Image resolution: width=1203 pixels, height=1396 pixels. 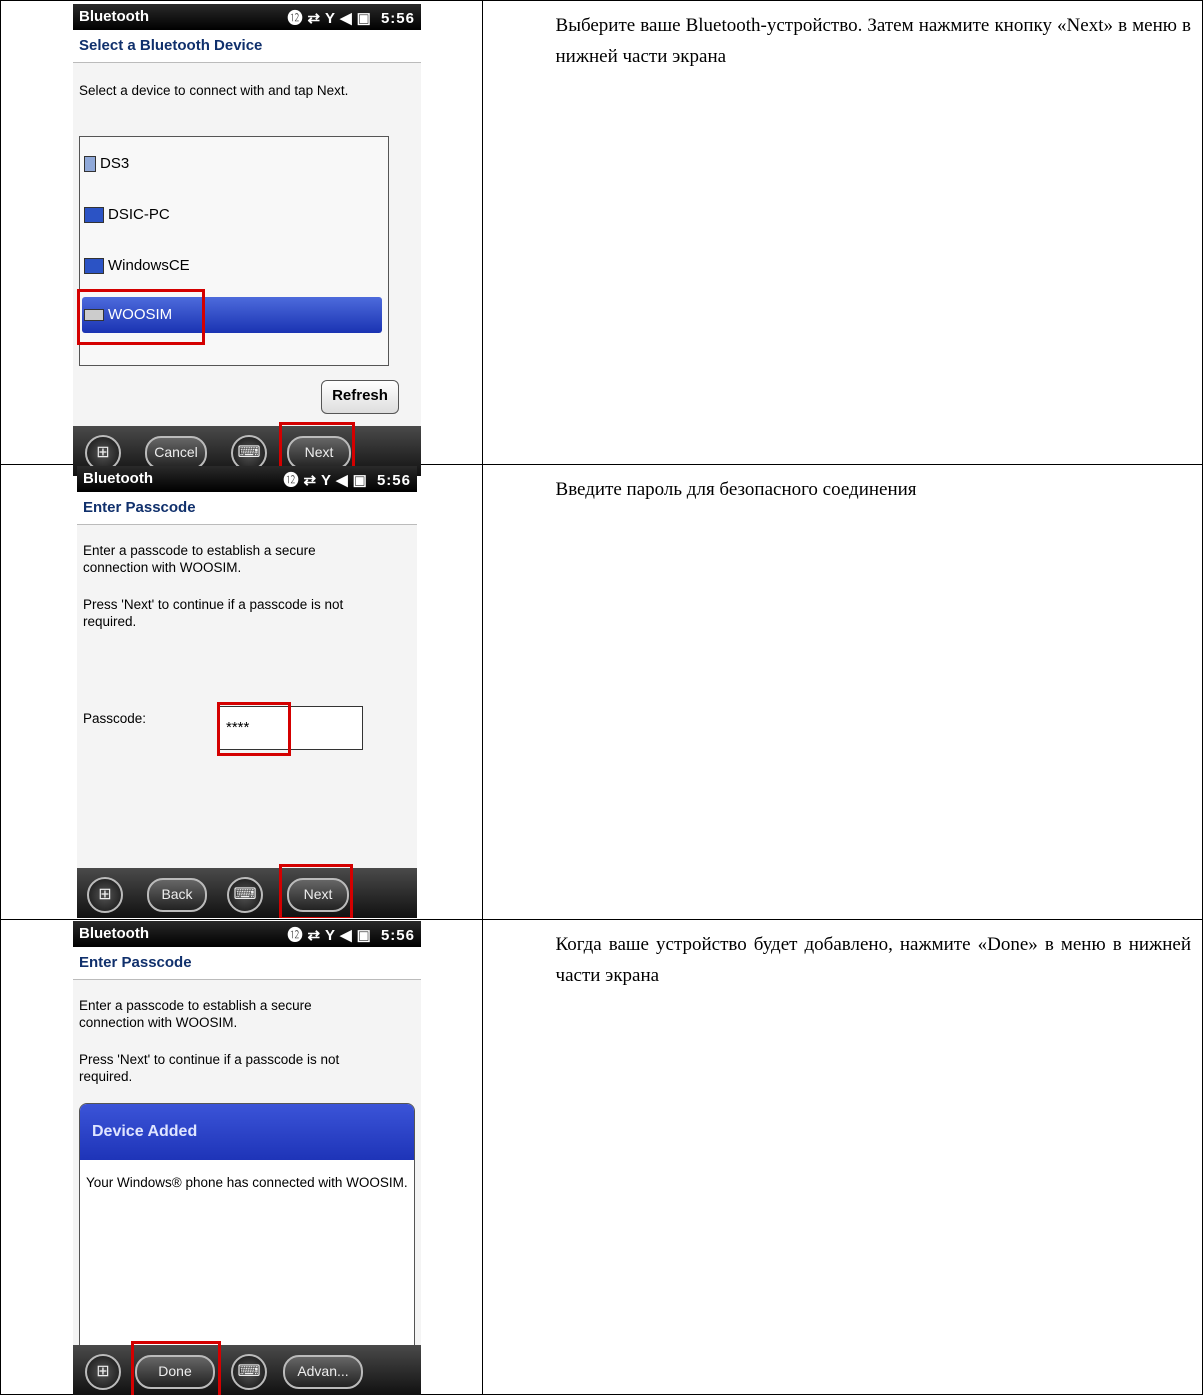 What do you see at coordinates (177, 895) in the screenshot?
I see `back-button: Back` at bounding box center [177, 895].